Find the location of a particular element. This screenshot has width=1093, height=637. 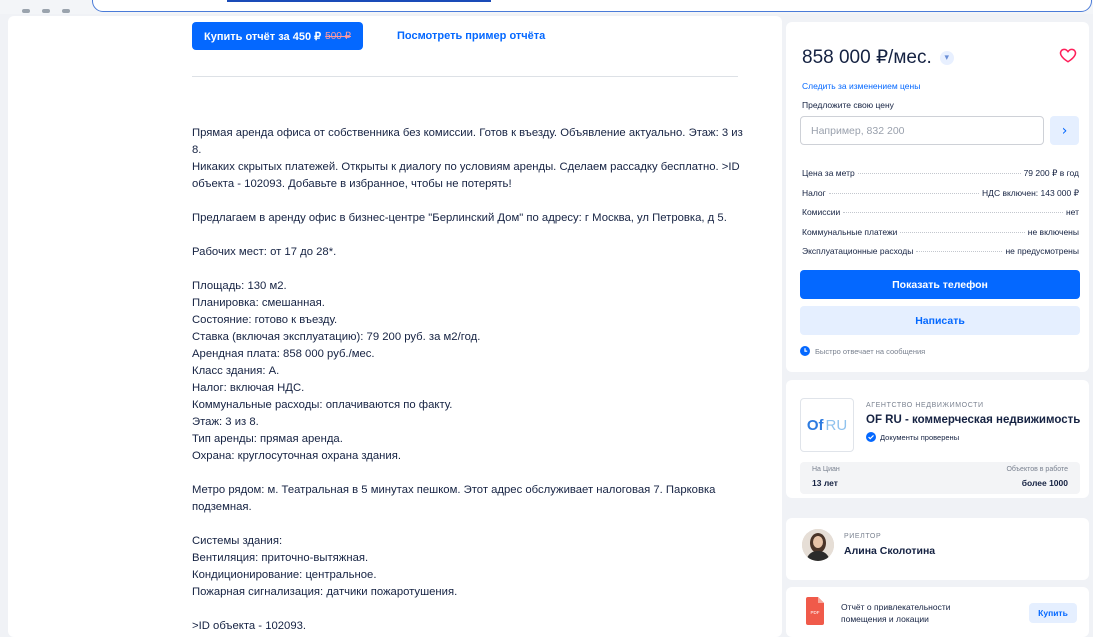

description-line: Состояние: готово к въезду. is located at coordinates (265, 320).